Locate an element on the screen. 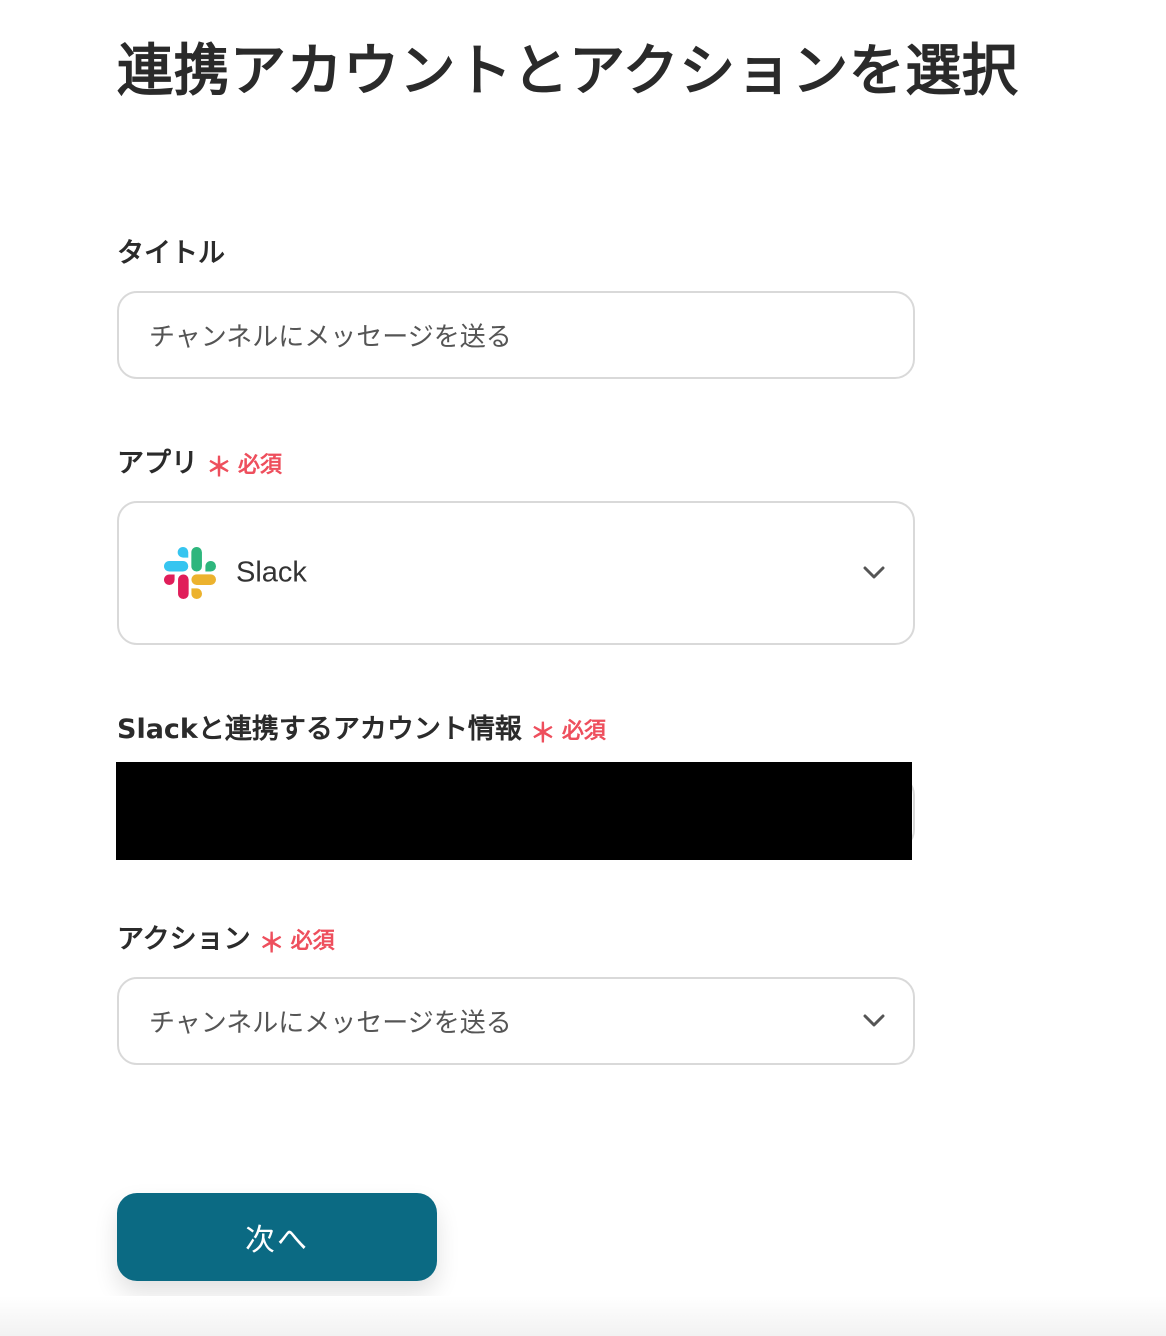  title-input: チャンネルにメッセージを送る is located at coordinates (516, 335).